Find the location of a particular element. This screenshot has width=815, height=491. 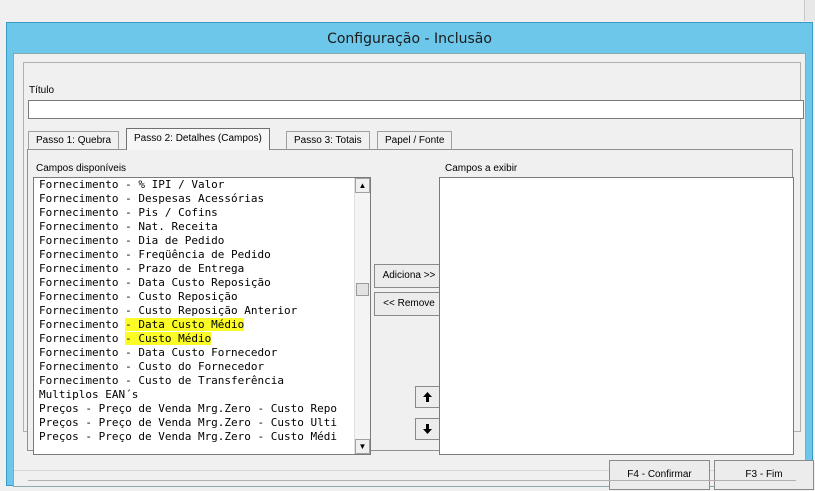

tab-passo2: Passo 2: Detalhes (Campos) is located at coordinates (198, 139).